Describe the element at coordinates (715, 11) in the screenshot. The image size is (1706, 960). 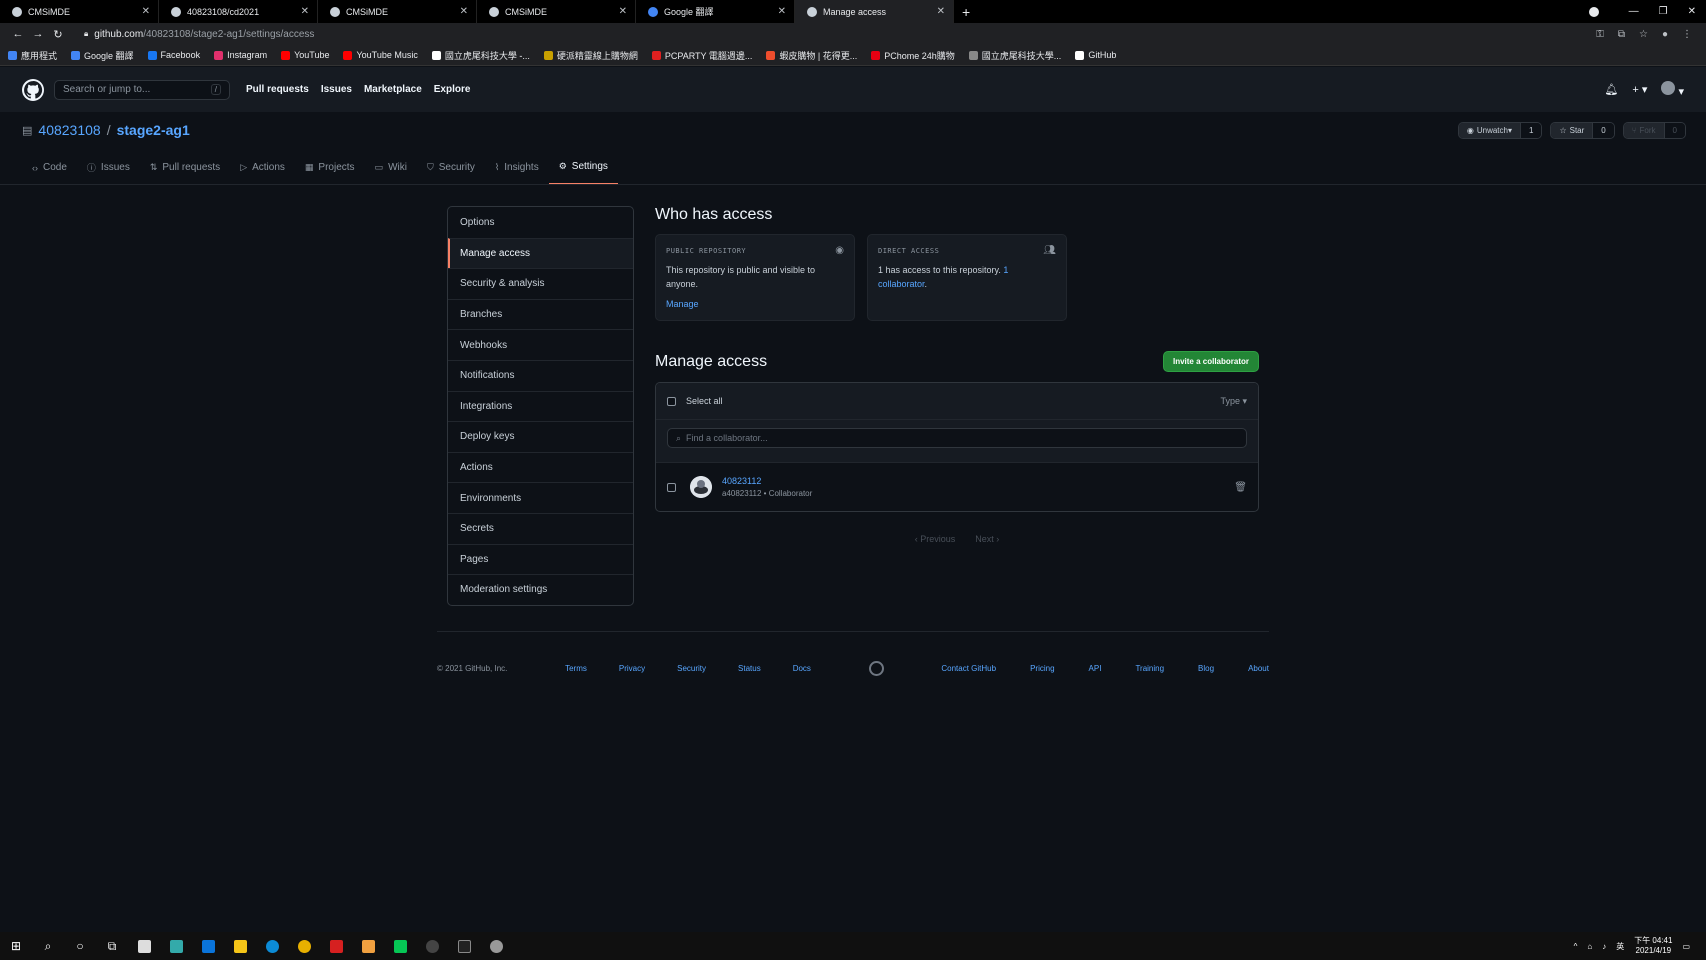
I see `browser-tab: Google 翻譯 ✕` at that location.